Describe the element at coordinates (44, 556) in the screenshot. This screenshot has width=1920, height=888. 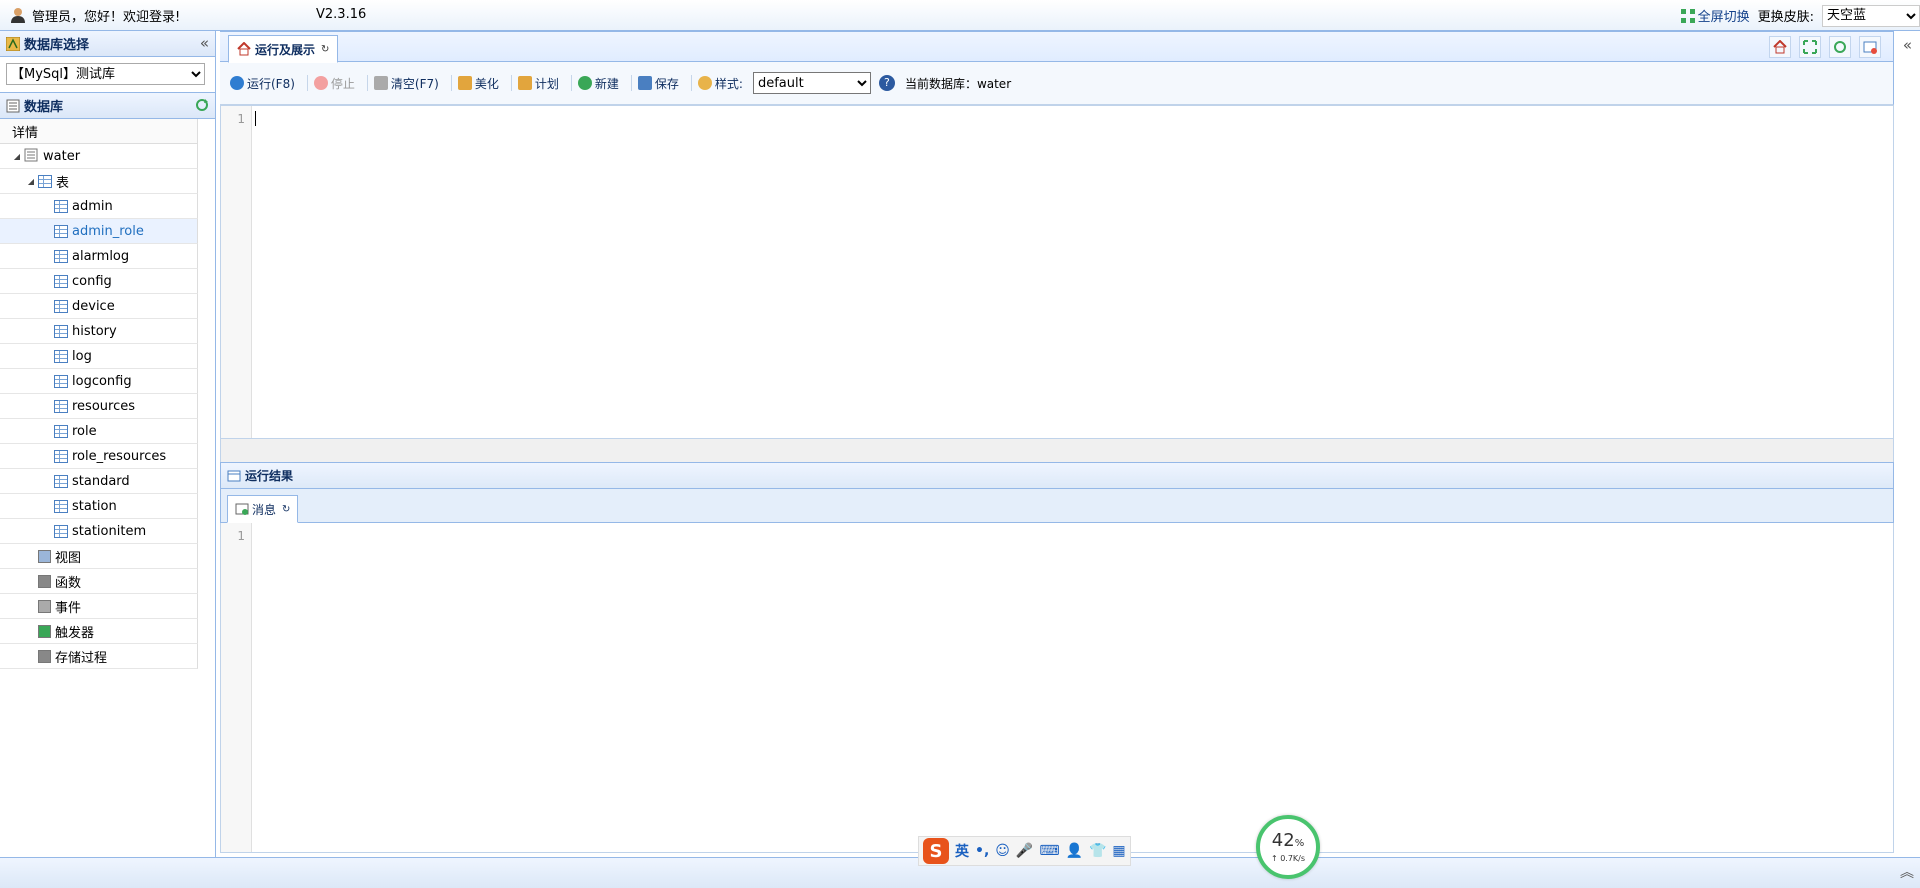
I see `view-icon` at that location.